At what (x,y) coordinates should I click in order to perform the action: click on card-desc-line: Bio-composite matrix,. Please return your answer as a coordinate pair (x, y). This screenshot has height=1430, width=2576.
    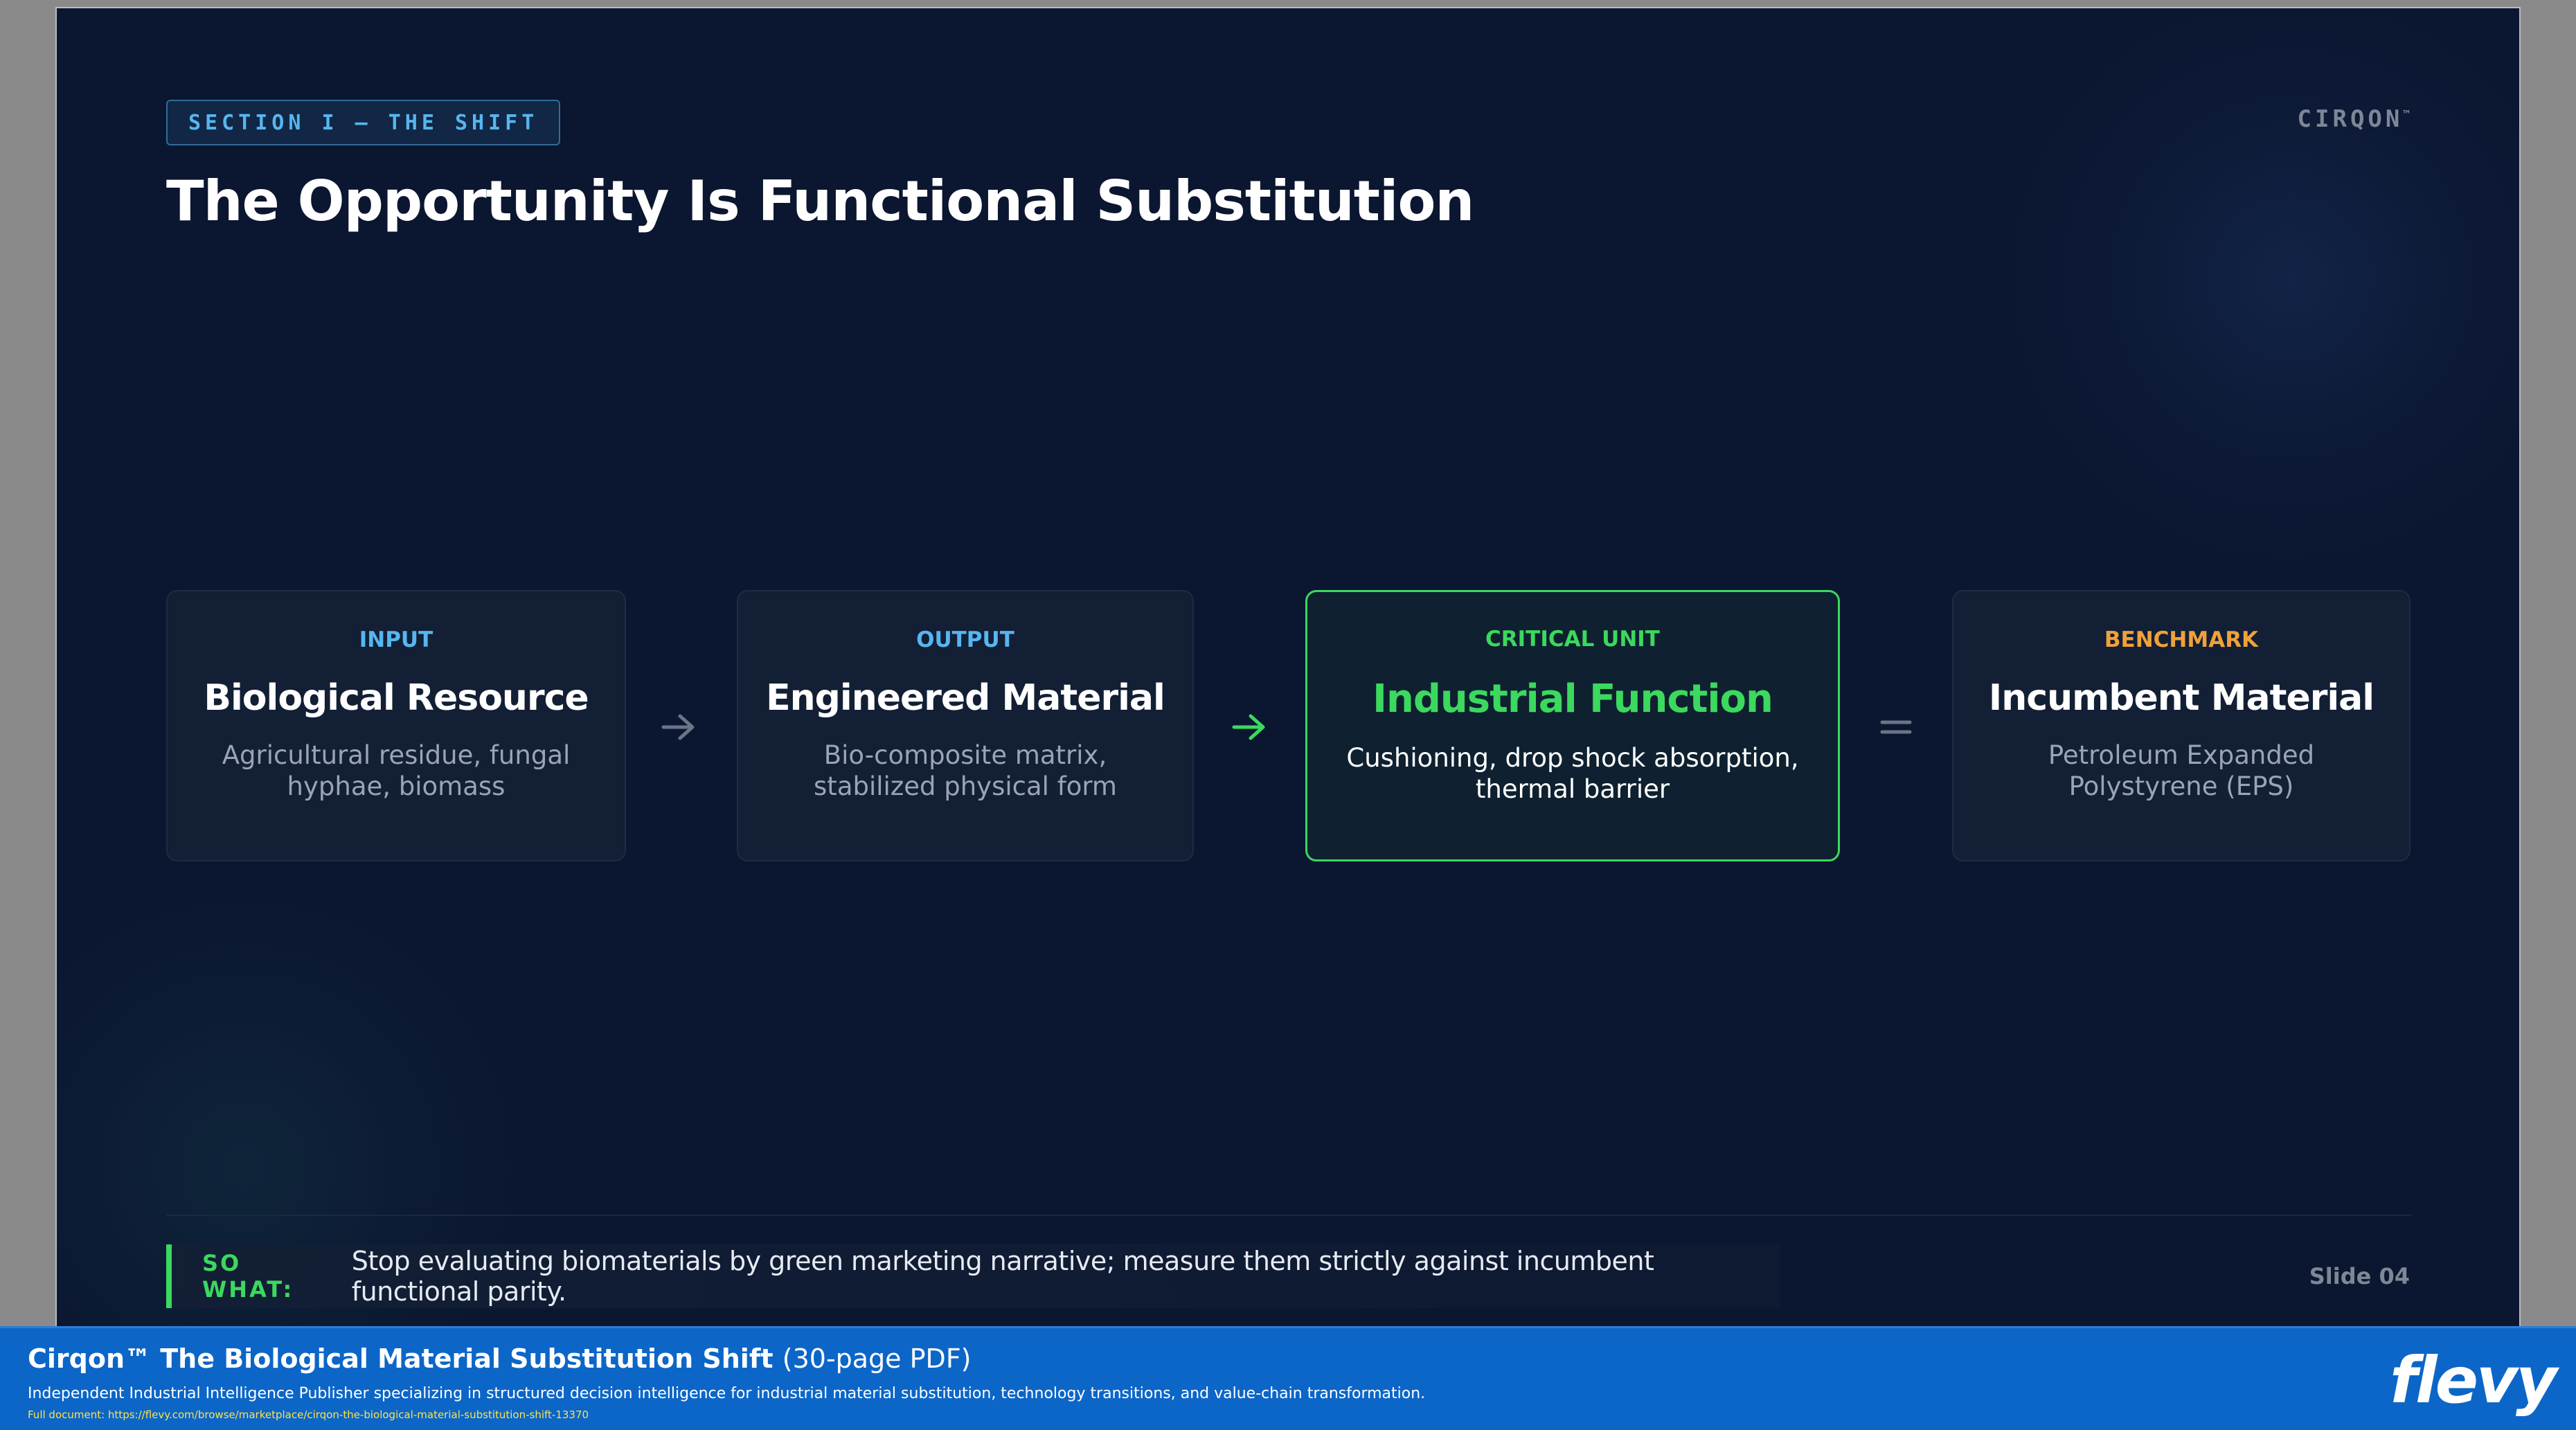
    Looking at the image, I should click on (965, 755).